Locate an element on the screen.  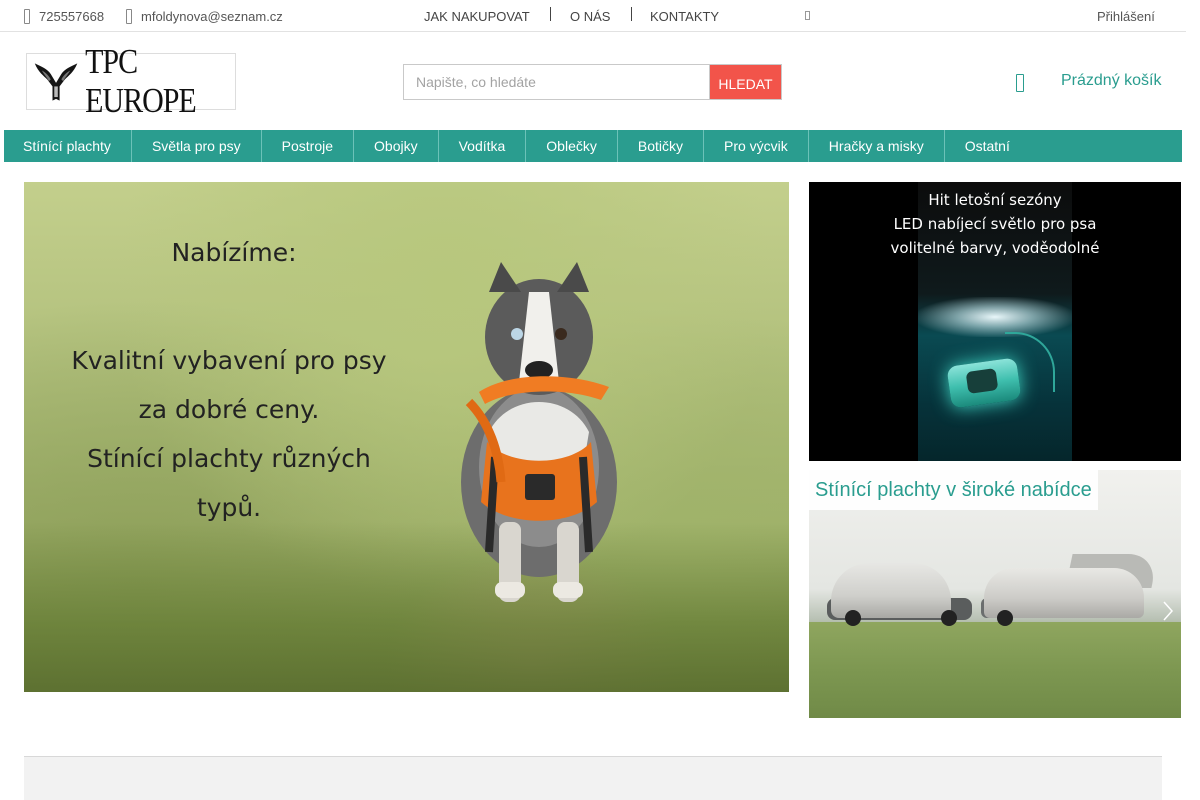
hero-line: typů. is located at coordinates (229, 507).